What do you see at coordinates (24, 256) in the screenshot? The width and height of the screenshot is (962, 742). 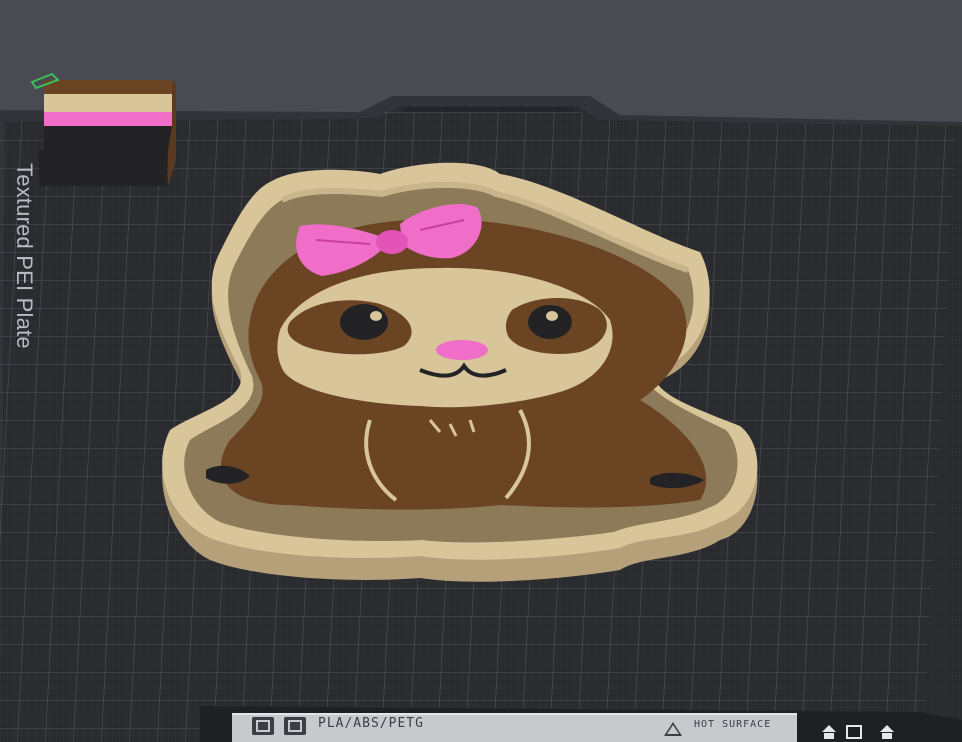 I see `bed-plate-label: Textured PEI Plate` at bounding box center [24, 256].